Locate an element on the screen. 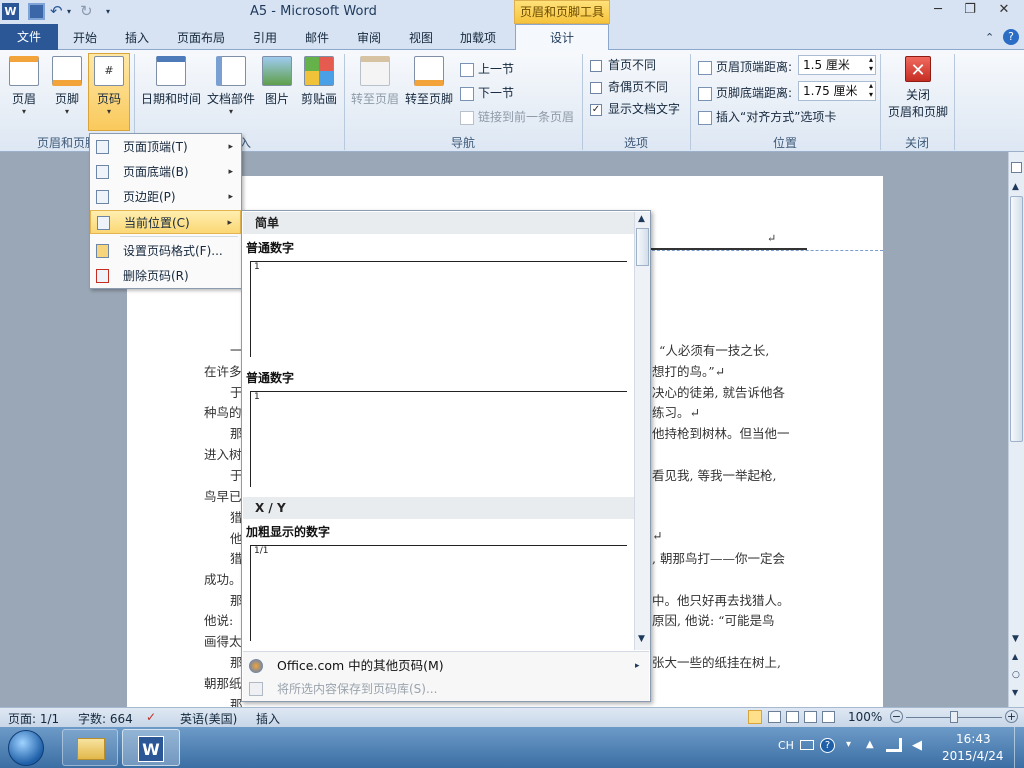 The image size is (1024, 768). language-indicator: 英语(美国) is located at coordinates (208, 718).